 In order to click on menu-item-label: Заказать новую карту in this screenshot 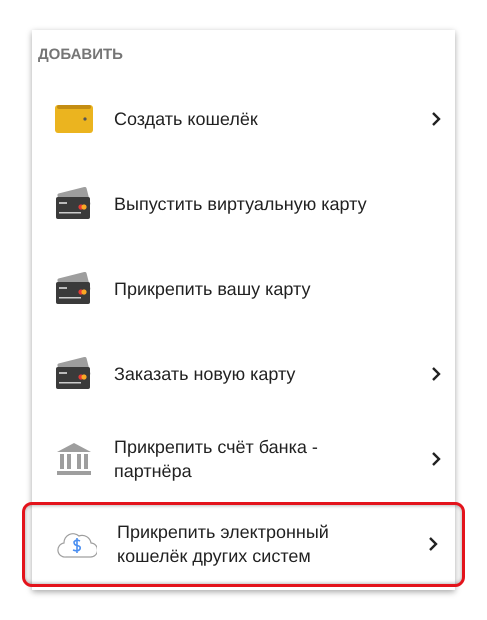, I will do `click(249, 374)`.